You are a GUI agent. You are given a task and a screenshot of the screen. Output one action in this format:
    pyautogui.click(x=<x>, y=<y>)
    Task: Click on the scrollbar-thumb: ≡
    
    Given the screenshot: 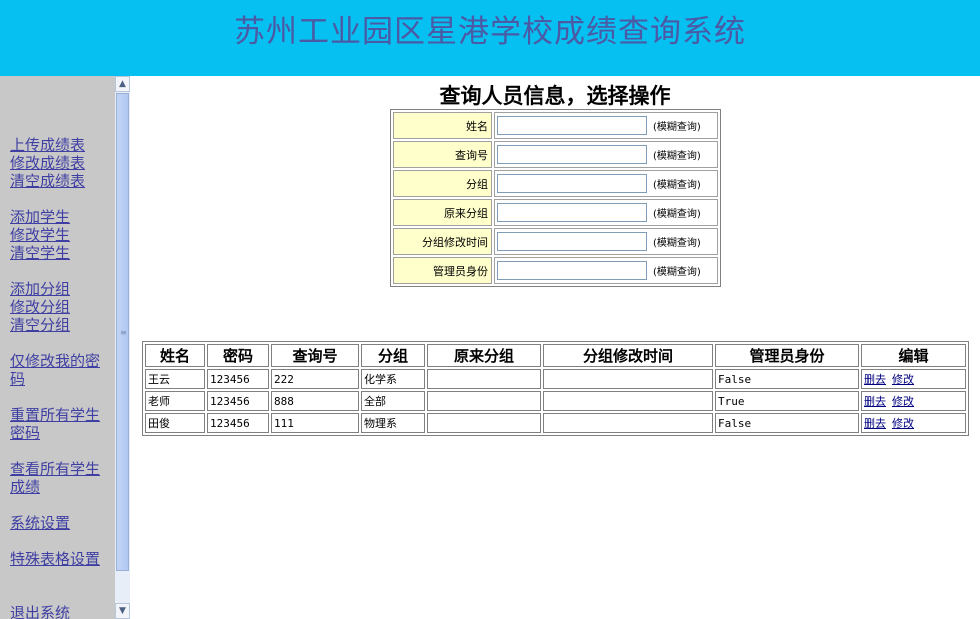 What is the action you would take?
    pyautogui.click(x=122, y=332)
    